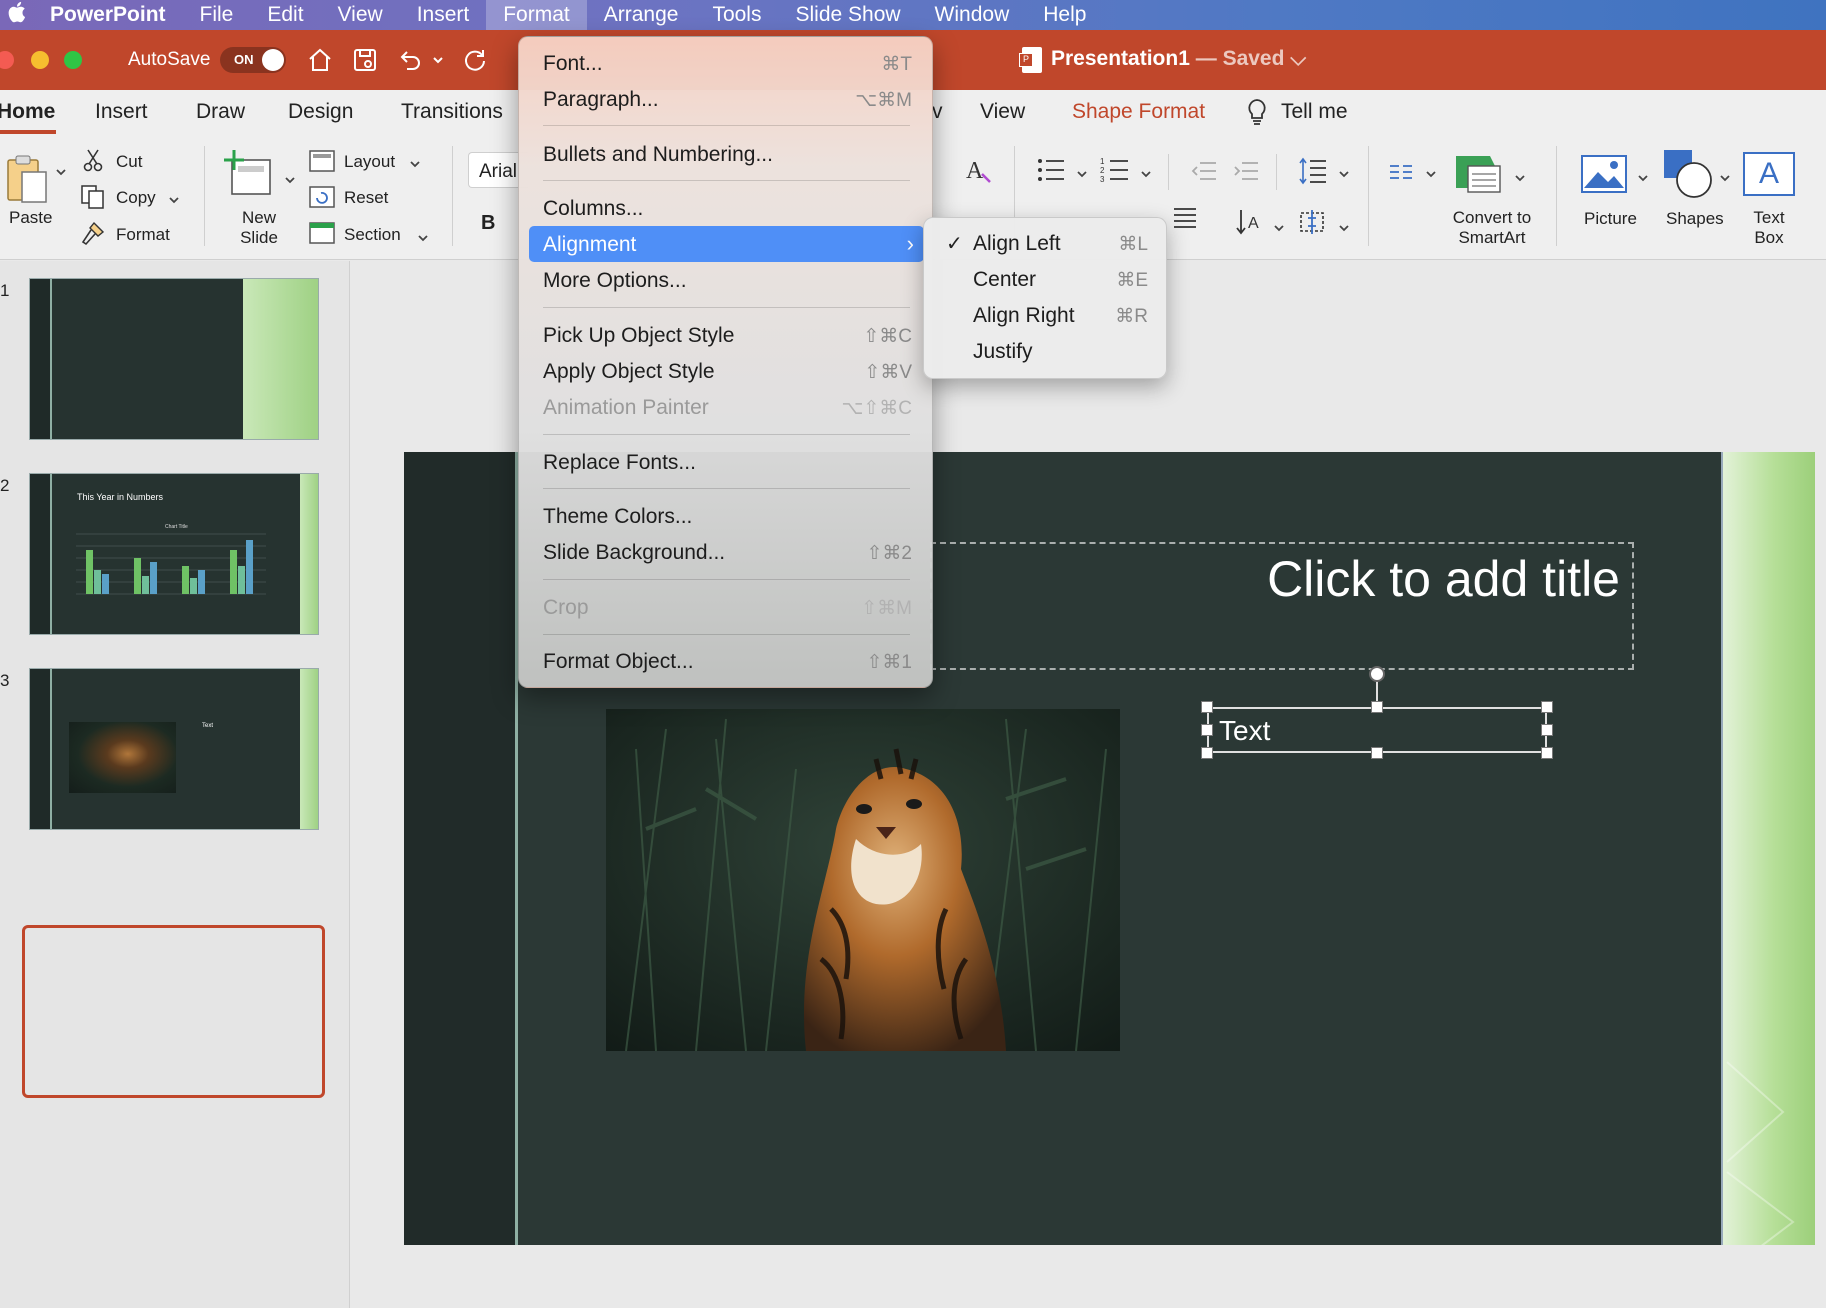 This screenshot has width=1826, height=1308. Describe the element at coordinates (726, 661) in the screenshot. I see `menu-item-format-object: Format Object... ⇧⌘1` at that location.